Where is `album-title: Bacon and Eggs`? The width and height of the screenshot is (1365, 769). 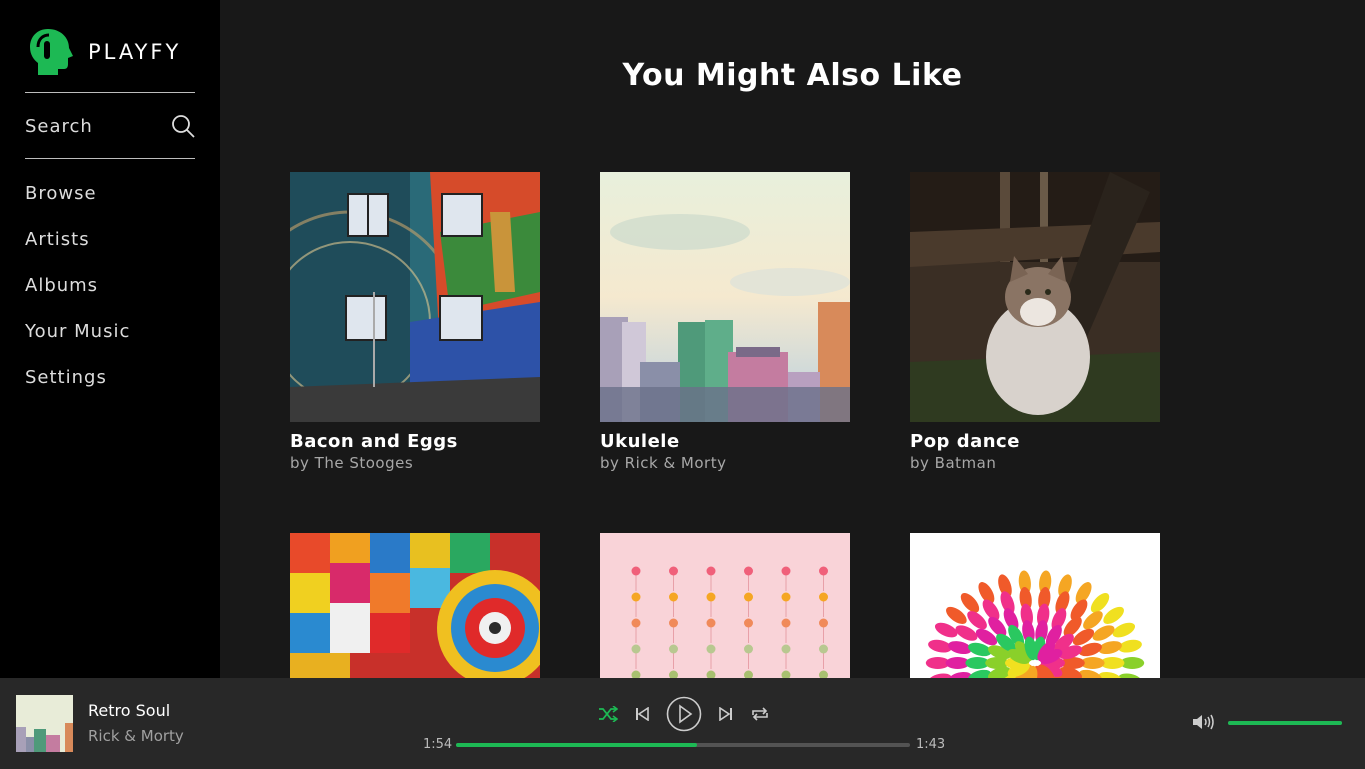 album-title: Bacon and Eggs is located at coordinates (415, 441).